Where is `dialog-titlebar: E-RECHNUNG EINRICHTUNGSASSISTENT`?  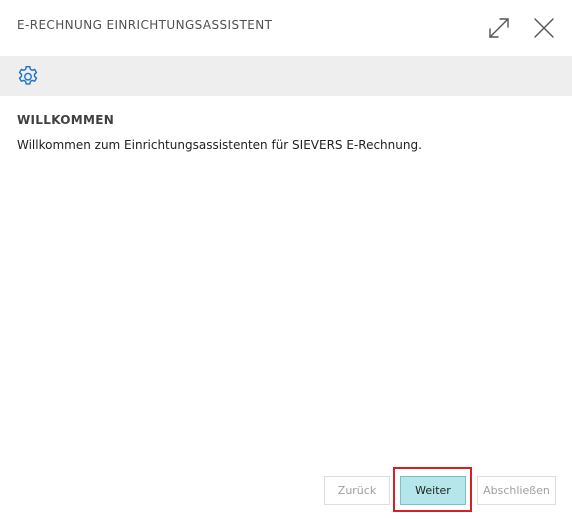
dialog-titlebar: E-RECHNUNG EINRICHTUNGSASSISTENT is located at coordinates (286, 28).